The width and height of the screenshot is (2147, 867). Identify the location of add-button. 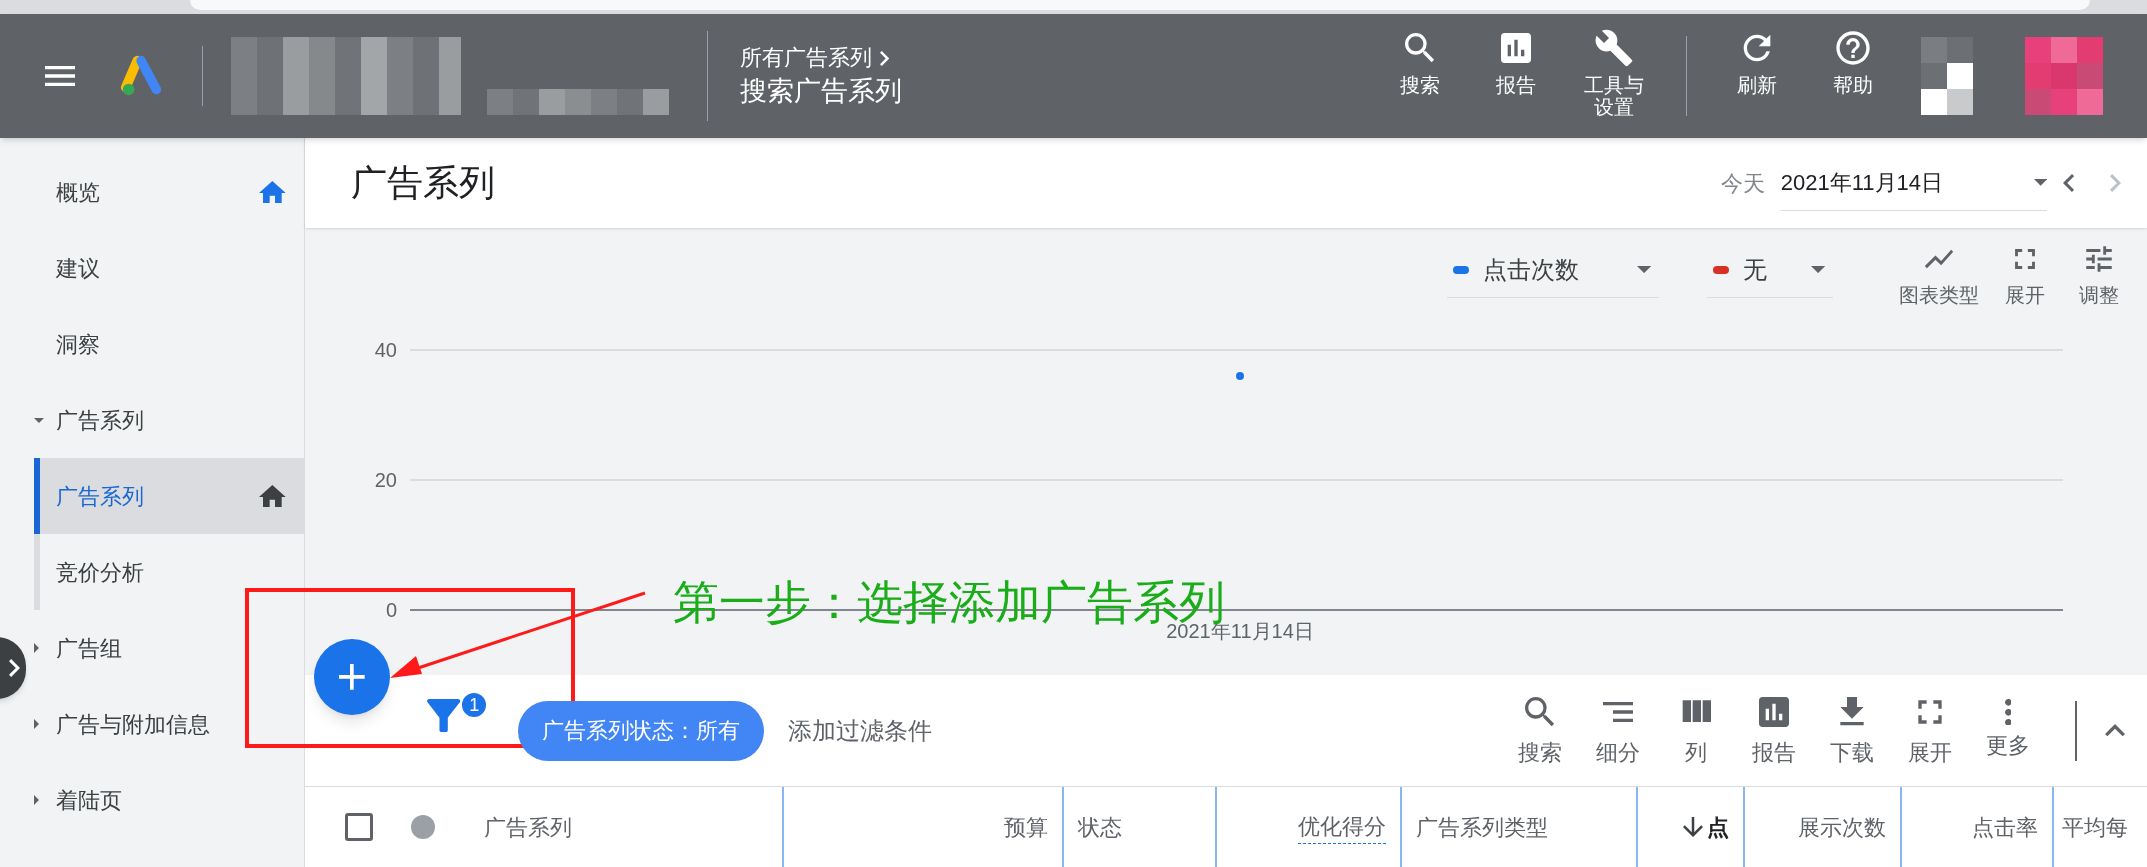
(352, 677).